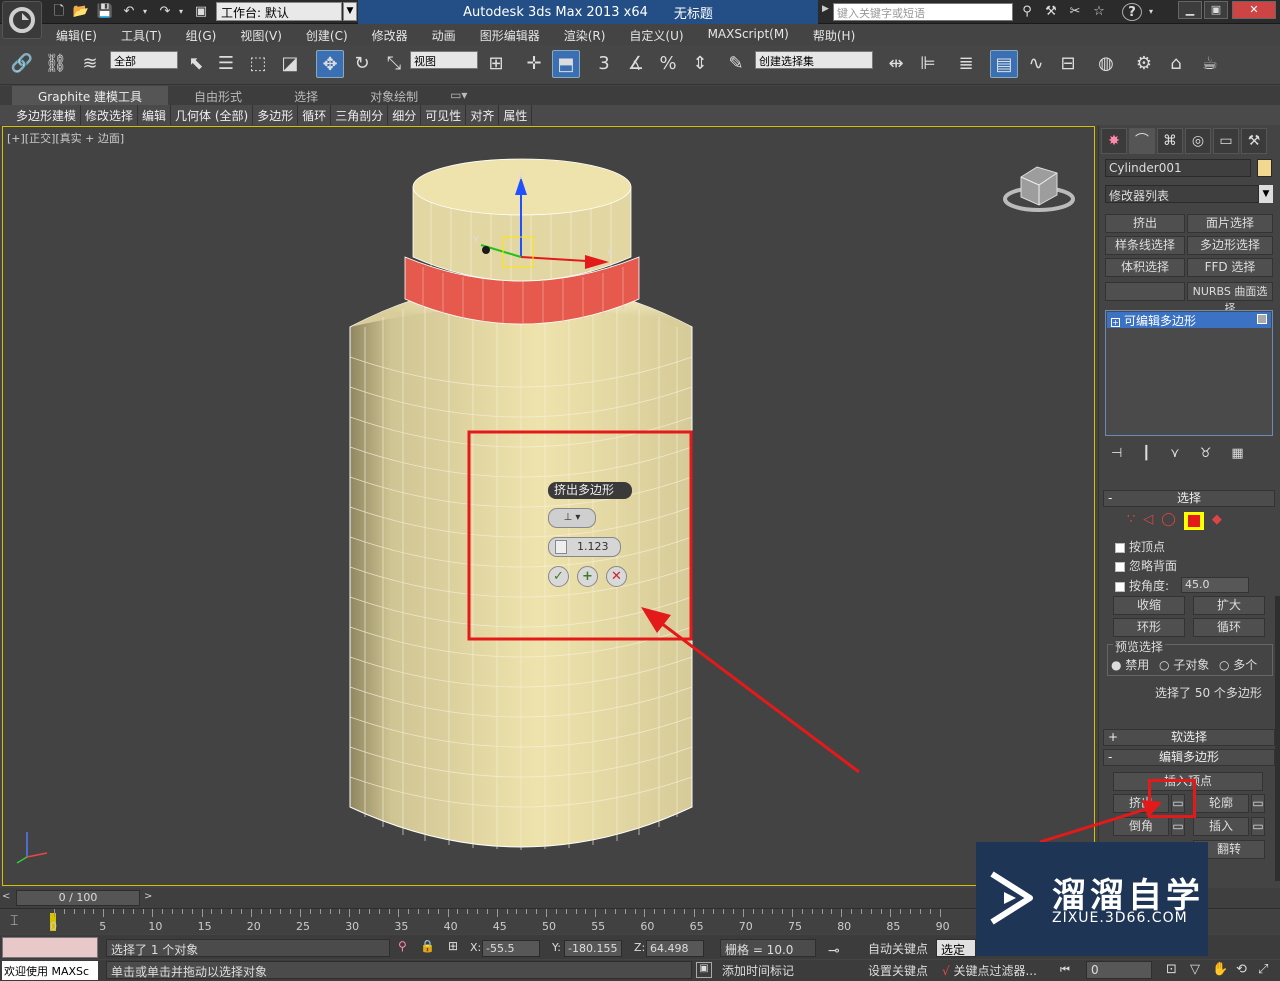  I want to click on loop-button: 循环, so click(1229, 627).